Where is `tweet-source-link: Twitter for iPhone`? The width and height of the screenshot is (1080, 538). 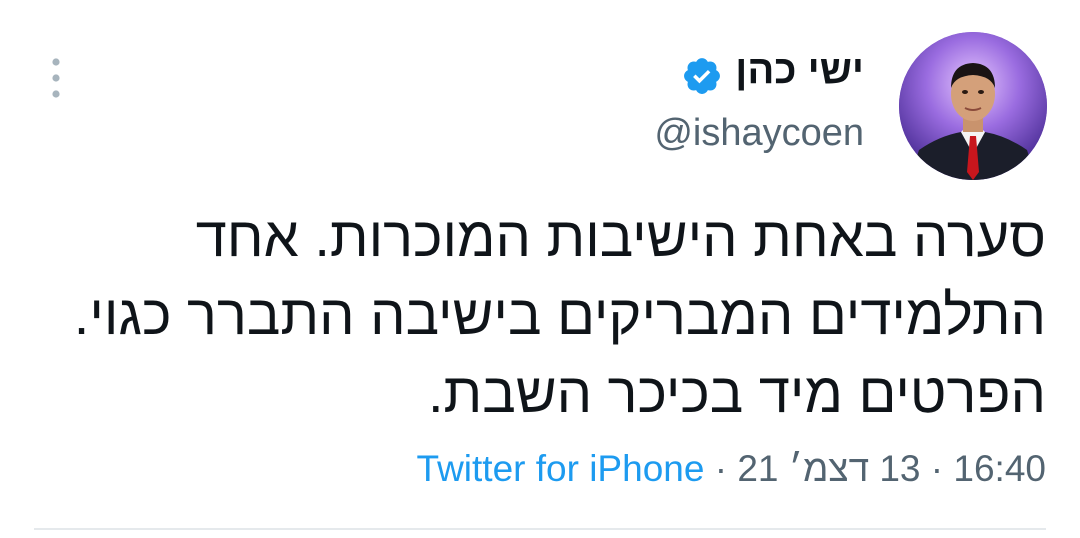 tweet-source-link: Twitter for iPhone is located at coordinates (561, 468).